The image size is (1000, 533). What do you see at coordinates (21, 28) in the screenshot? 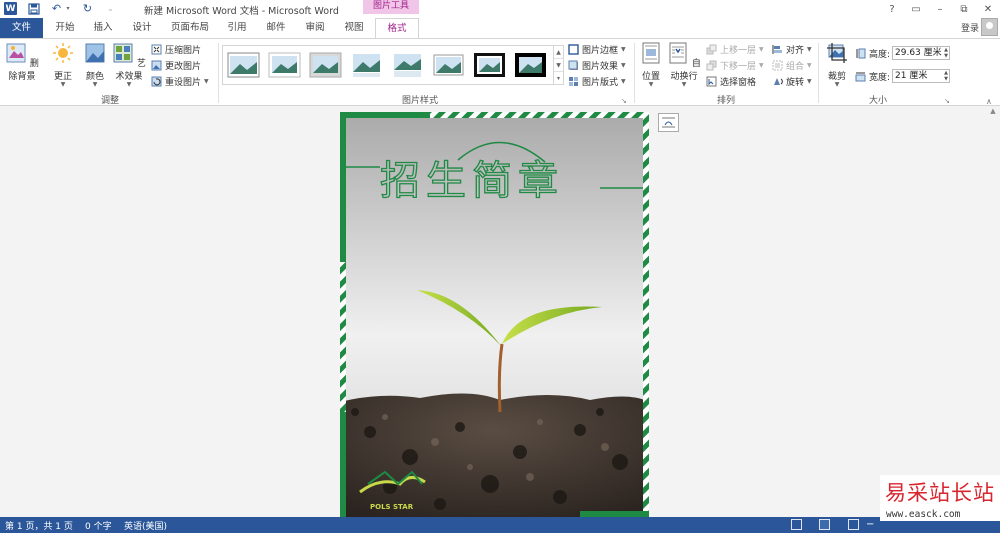
I see `tab-file: 文件` at bounding box center [21, 28].